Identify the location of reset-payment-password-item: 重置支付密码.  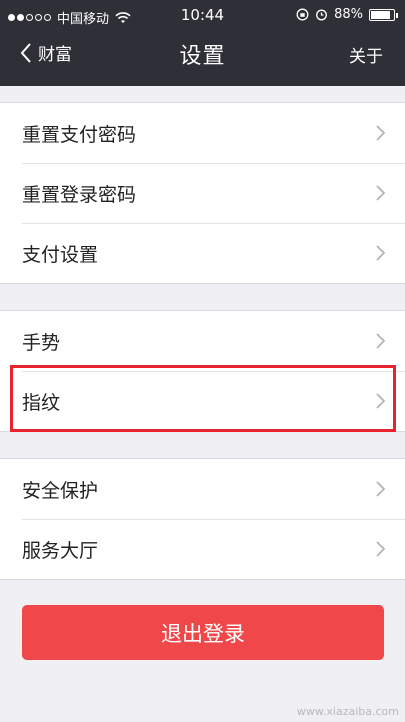
(202, 133).